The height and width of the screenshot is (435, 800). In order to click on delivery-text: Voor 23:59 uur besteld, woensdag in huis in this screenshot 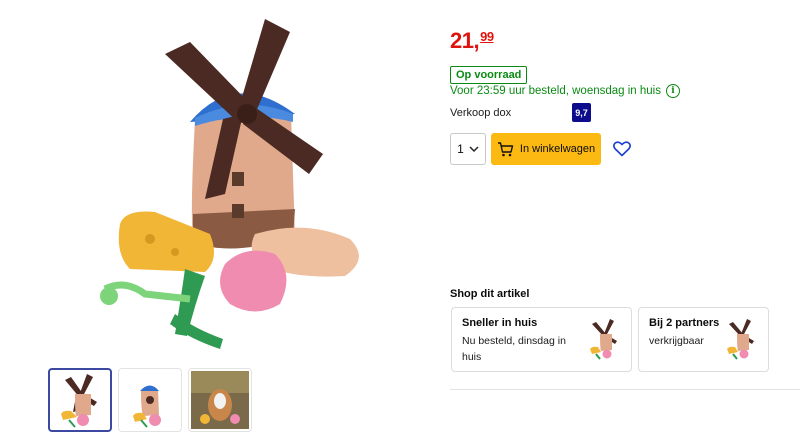, I will do `click(555, 91)`.